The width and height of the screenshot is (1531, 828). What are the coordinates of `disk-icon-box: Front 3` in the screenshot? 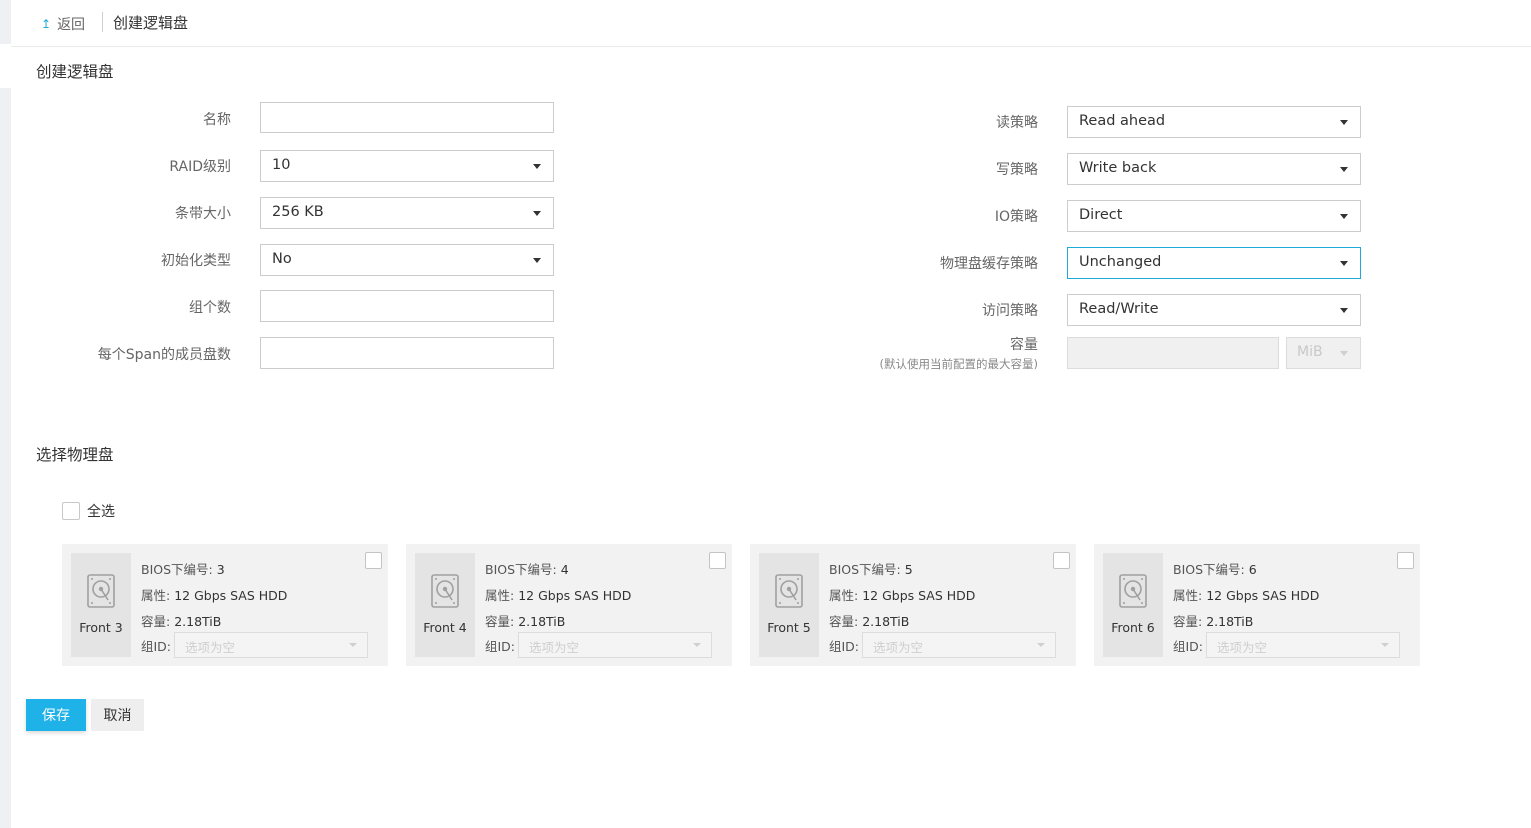 It's located at (101, 605).